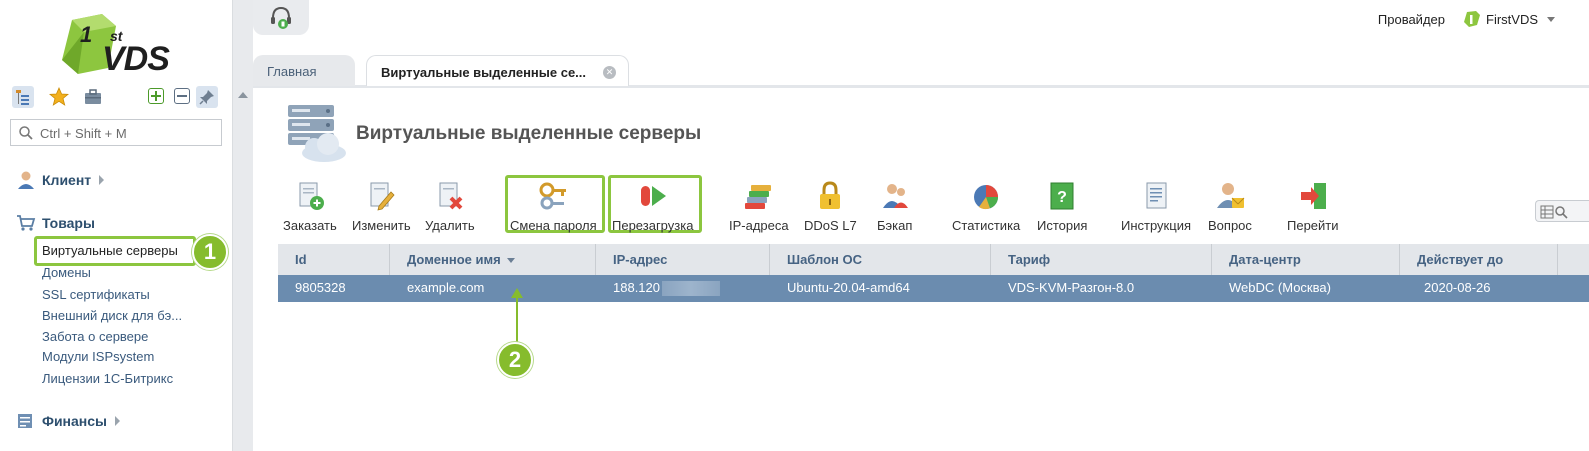 This screenshot has height=451, width=1589. I want to click on statistics-button: Статистика, so click(986, 206).